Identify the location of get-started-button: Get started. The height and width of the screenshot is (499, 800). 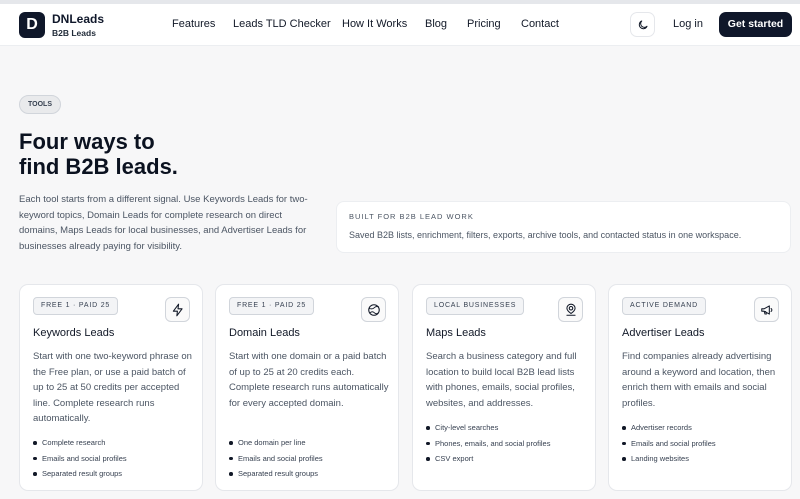
(755, 24).